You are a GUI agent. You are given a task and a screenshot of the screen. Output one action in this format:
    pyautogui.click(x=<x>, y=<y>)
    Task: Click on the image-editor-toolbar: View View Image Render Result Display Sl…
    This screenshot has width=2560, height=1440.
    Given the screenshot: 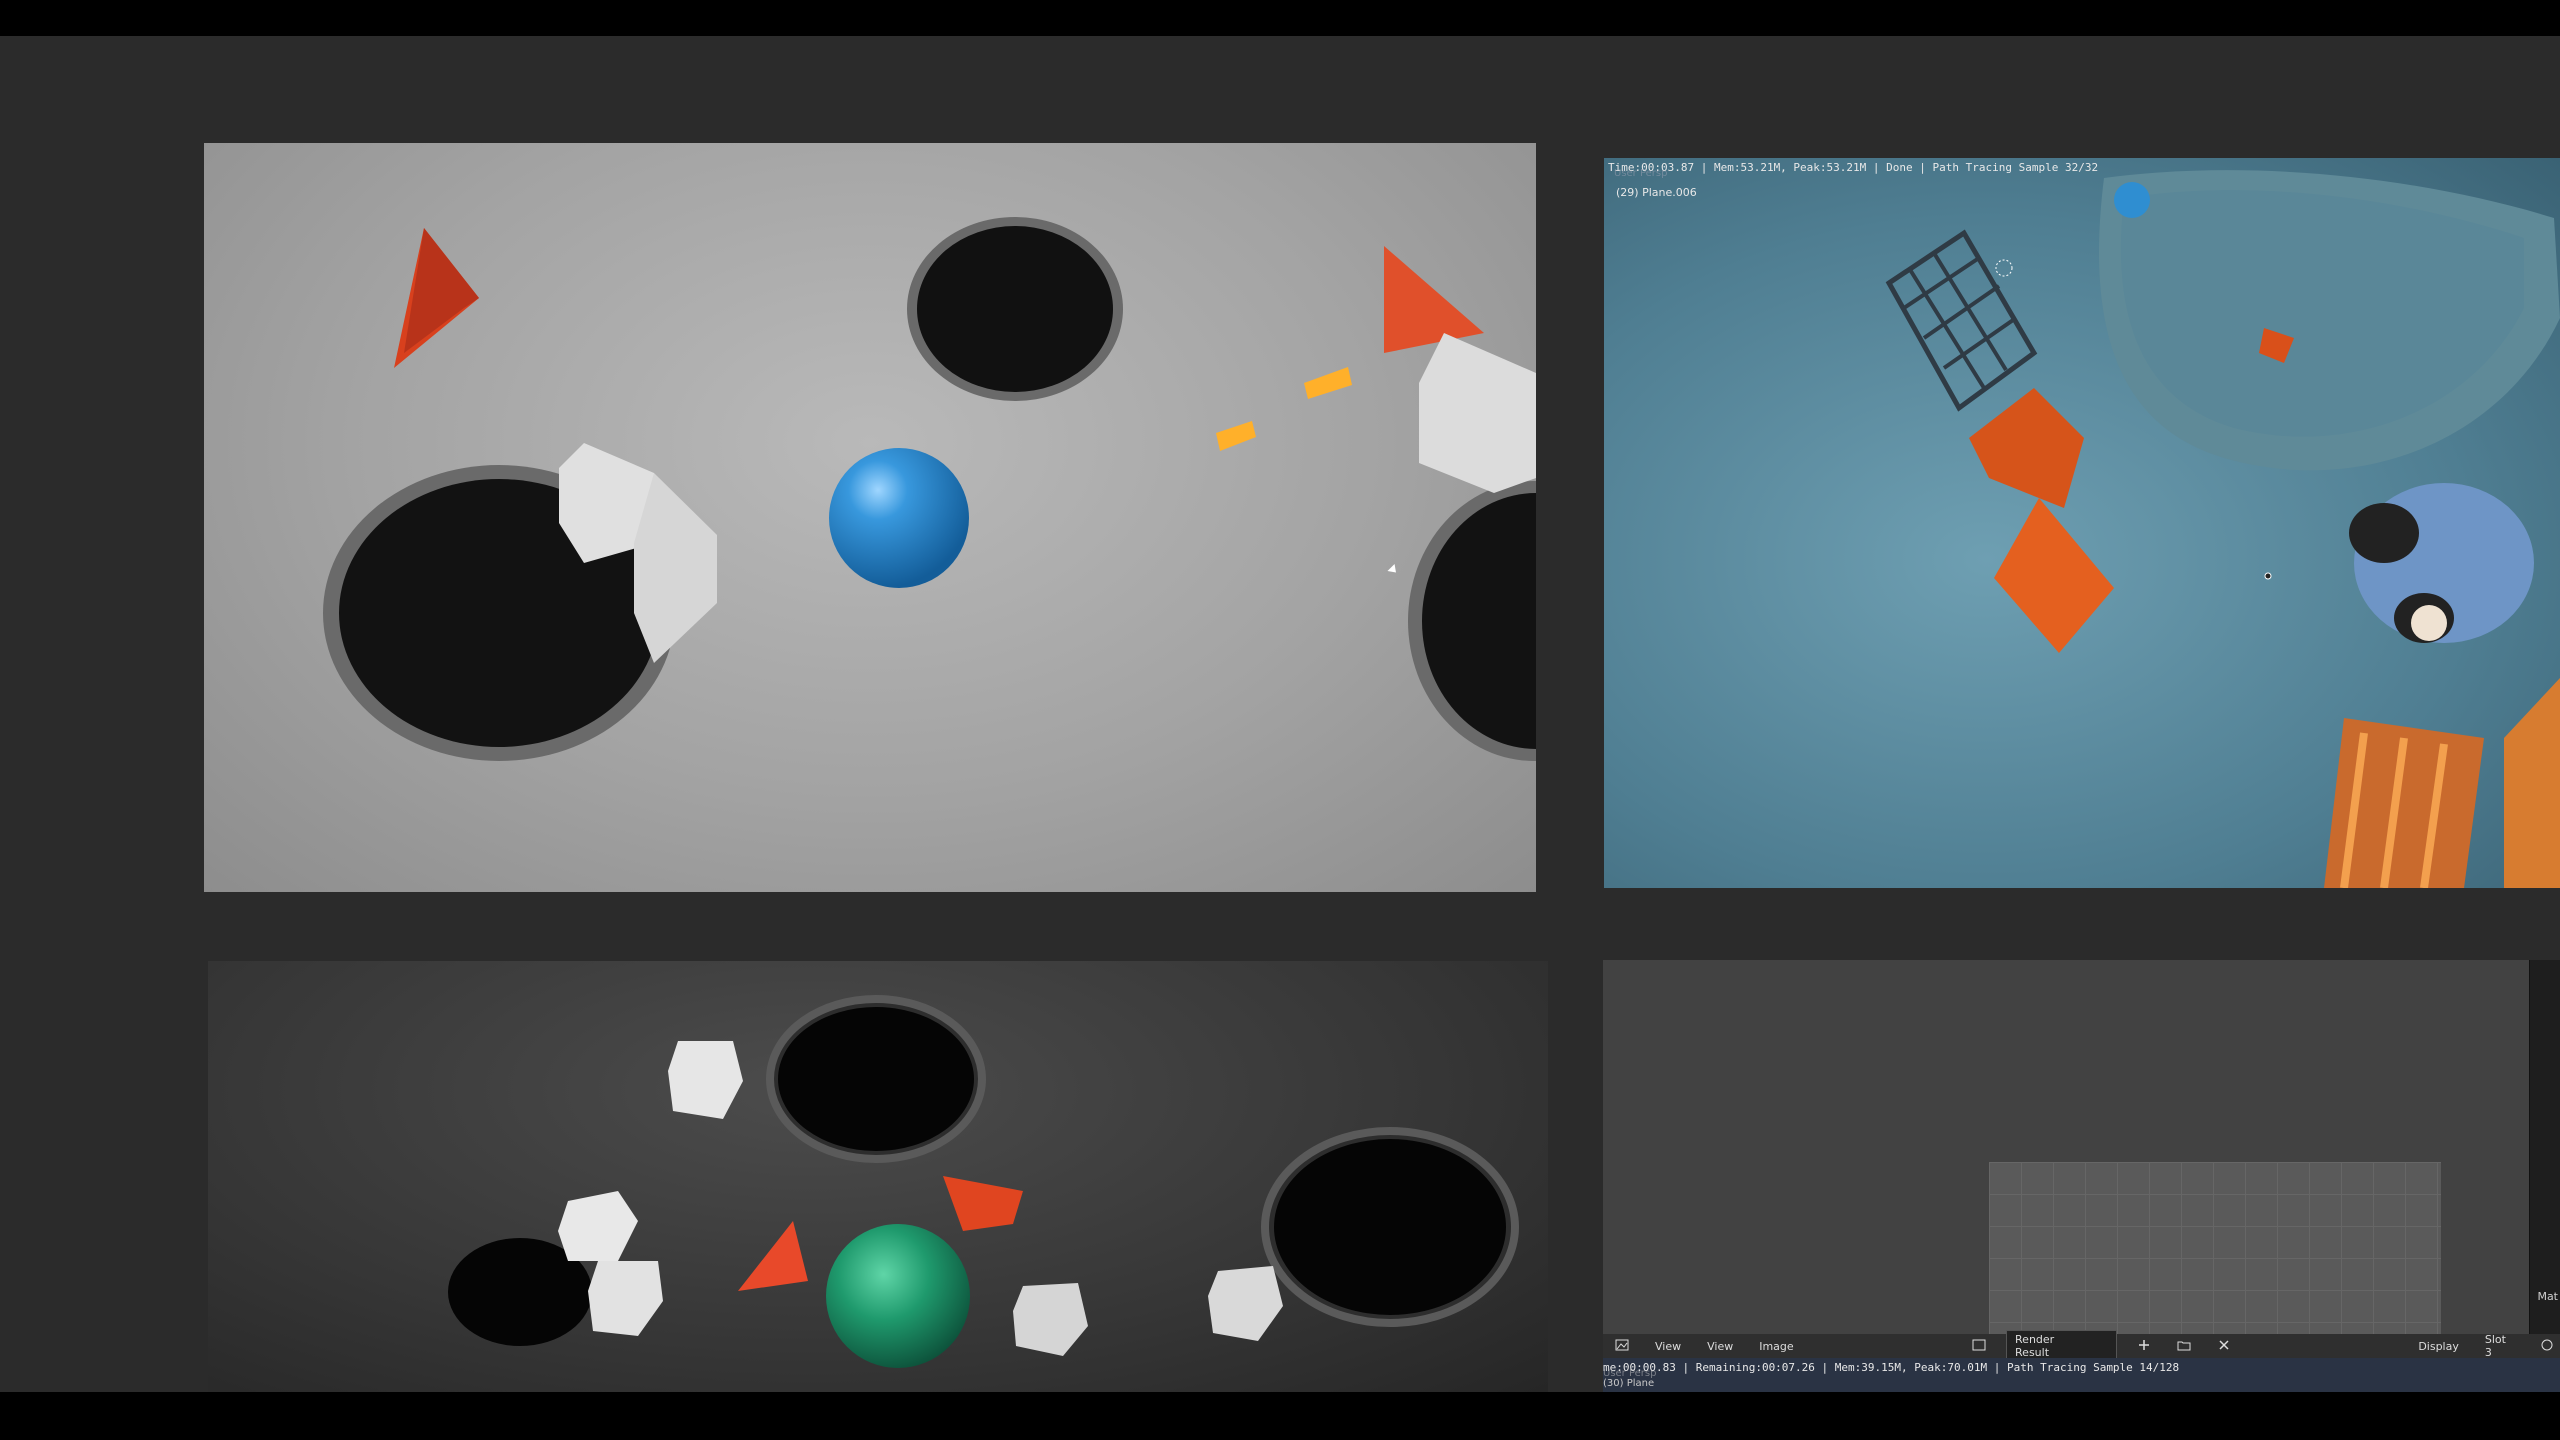 What is the action you would take?
    pyautogui.click(x=2081, y=1346)
    